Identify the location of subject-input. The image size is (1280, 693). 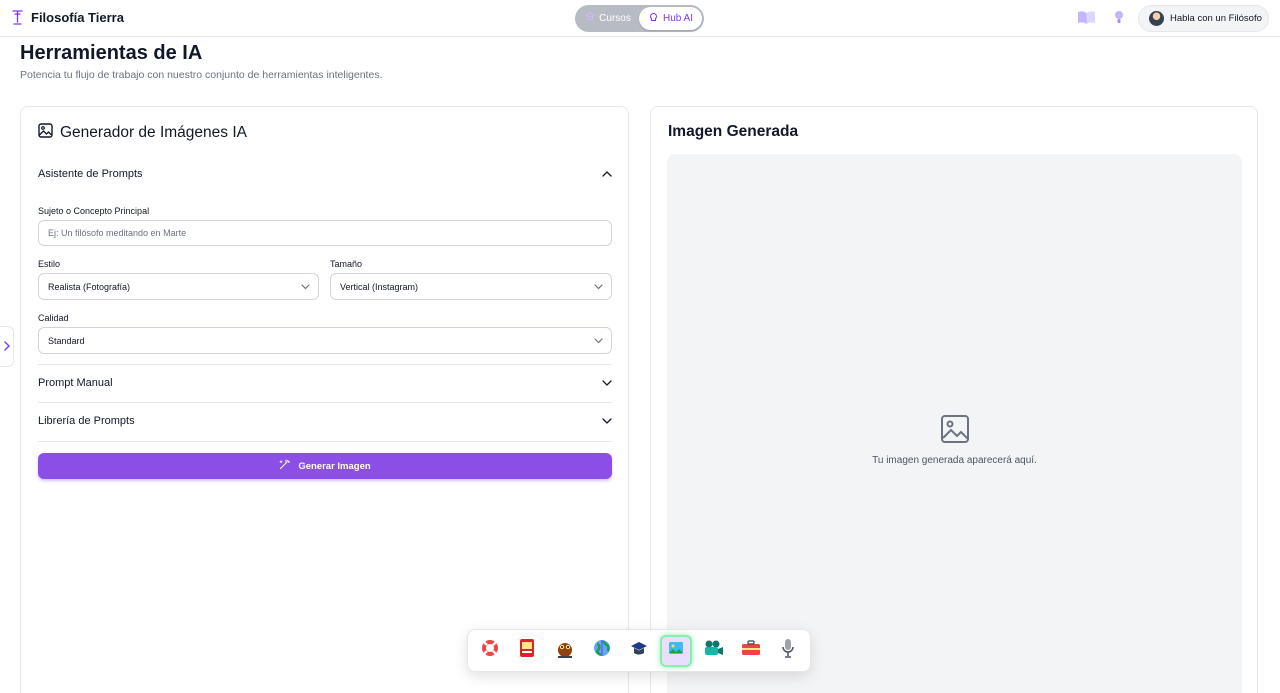
(329, 233).